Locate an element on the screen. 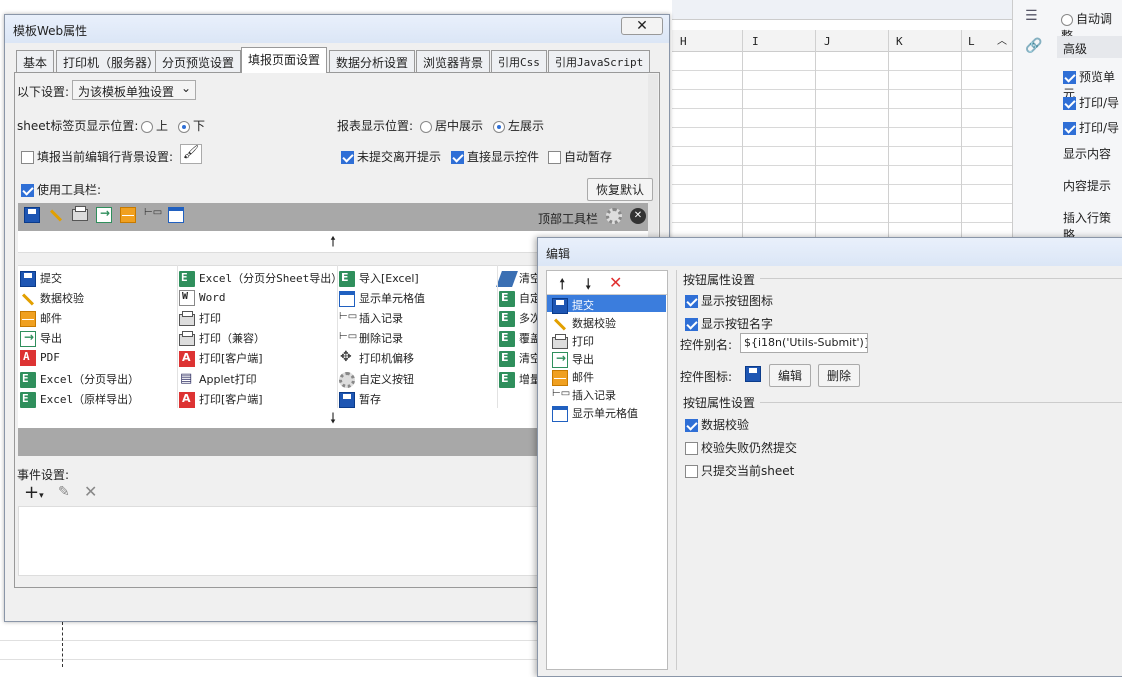 This screenshot has height=677, width=1122. save-icon is located at coordinates (32, 215).